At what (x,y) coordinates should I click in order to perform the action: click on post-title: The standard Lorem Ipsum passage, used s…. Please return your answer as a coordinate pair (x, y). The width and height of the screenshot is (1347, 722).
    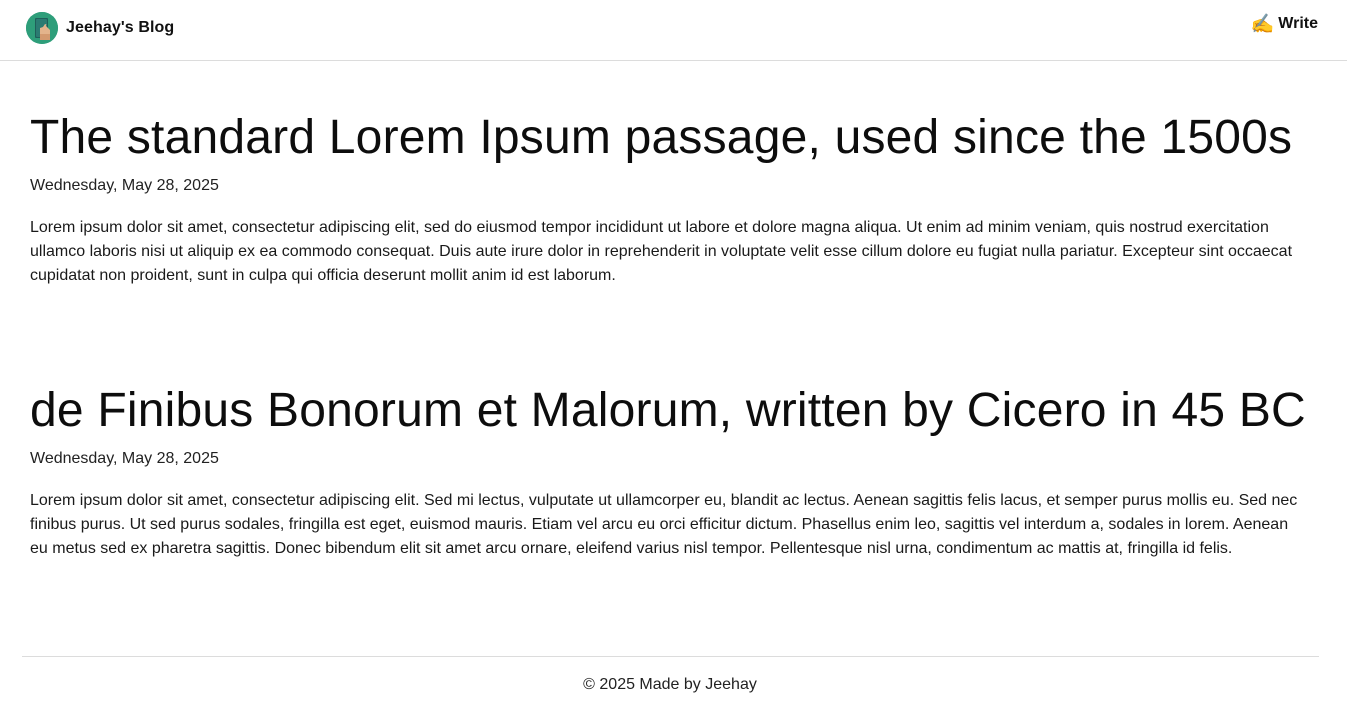
    Looking at the image, I should click on (675, 138).